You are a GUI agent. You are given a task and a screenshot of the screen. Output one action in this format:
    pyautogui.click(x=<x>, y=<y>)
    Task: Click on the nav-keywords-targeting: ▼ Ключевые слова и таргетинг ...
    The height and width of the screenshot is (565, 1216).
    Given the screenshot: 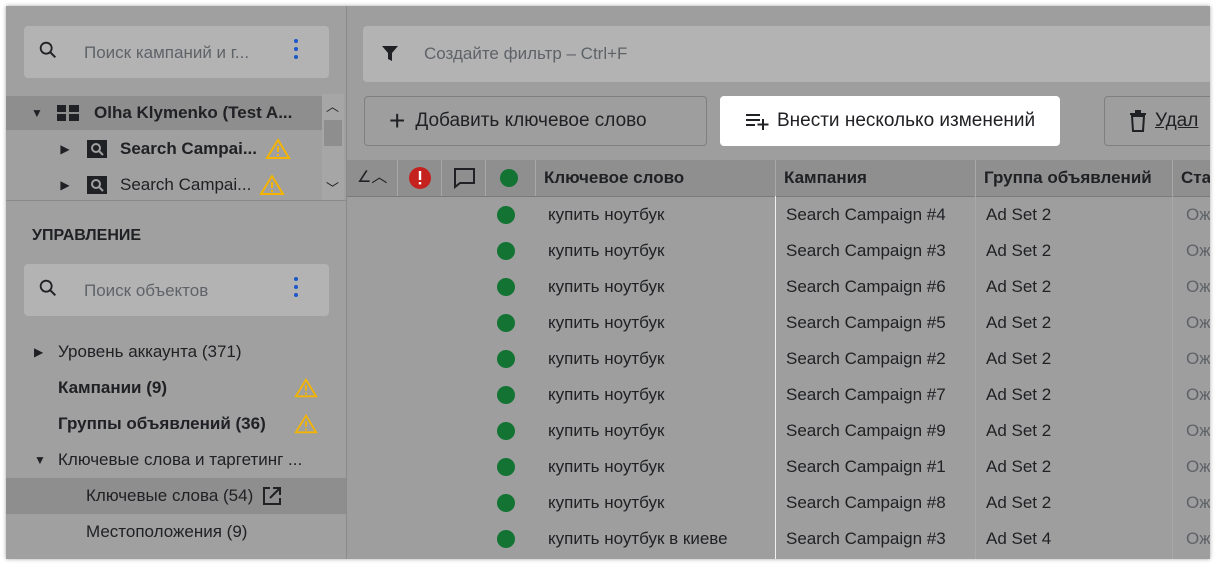 What is the action you would take?
    pyautogui.click(x=176, y=460)
    